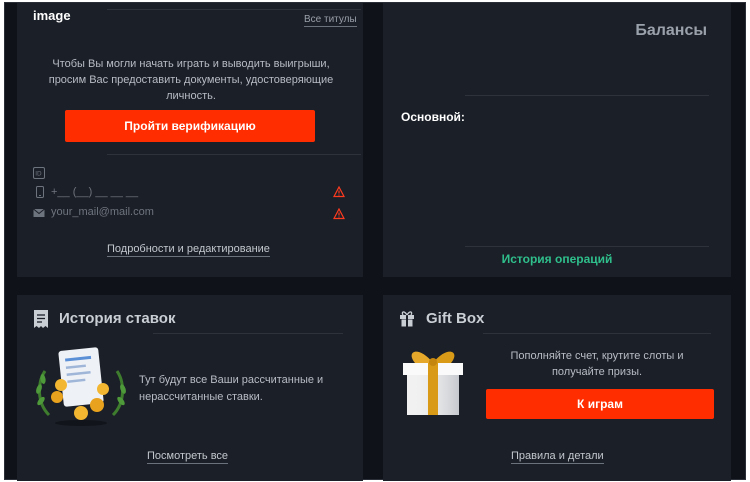 This screenshot has width=750, height=482. What do you see at coordinates (39, 212) in the screenshot?
I see `mail-icon` at bounding box center [39, 212].